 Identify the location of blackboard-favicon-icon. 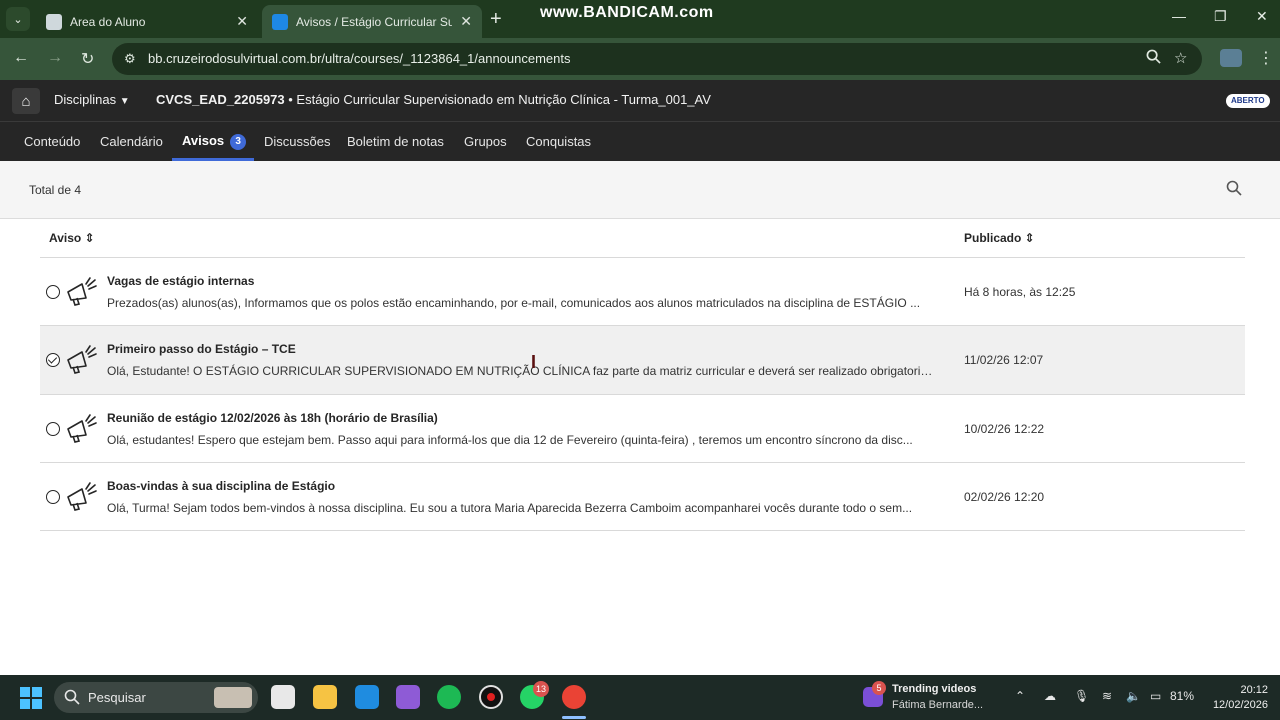
(280, 21).